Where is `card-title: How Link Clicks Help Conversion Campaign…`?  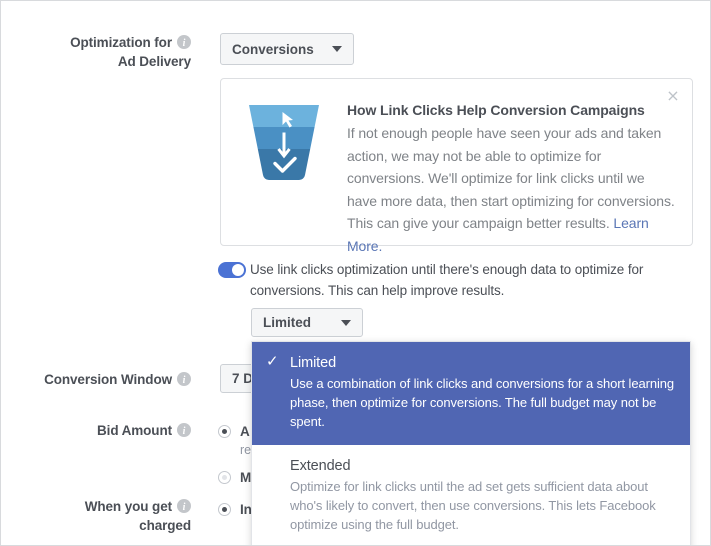 card-title: How Link Clicks Help Conversion Campaign… is located at coordinates (496, 110).